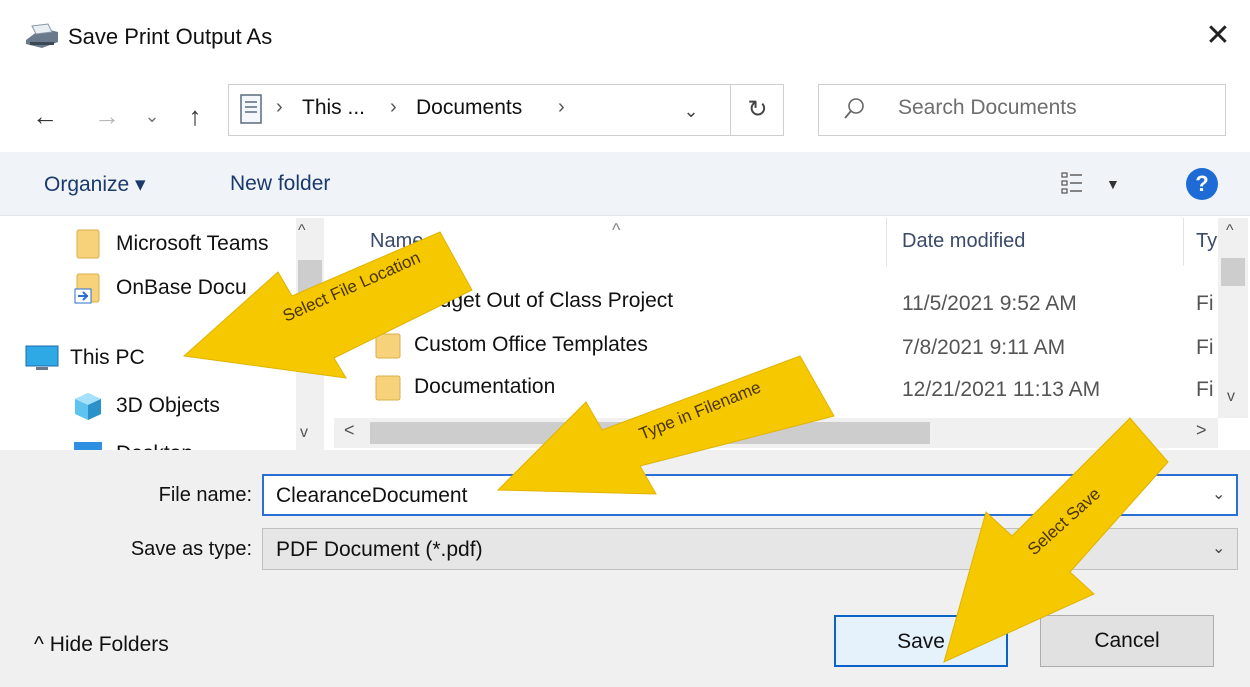 This screenshot has width=1250, height=687. What do you see at coordinates (327, 305) in the screenshot?
I see `select-location-arrow: Select File Location` at bounding box center [327, 305].